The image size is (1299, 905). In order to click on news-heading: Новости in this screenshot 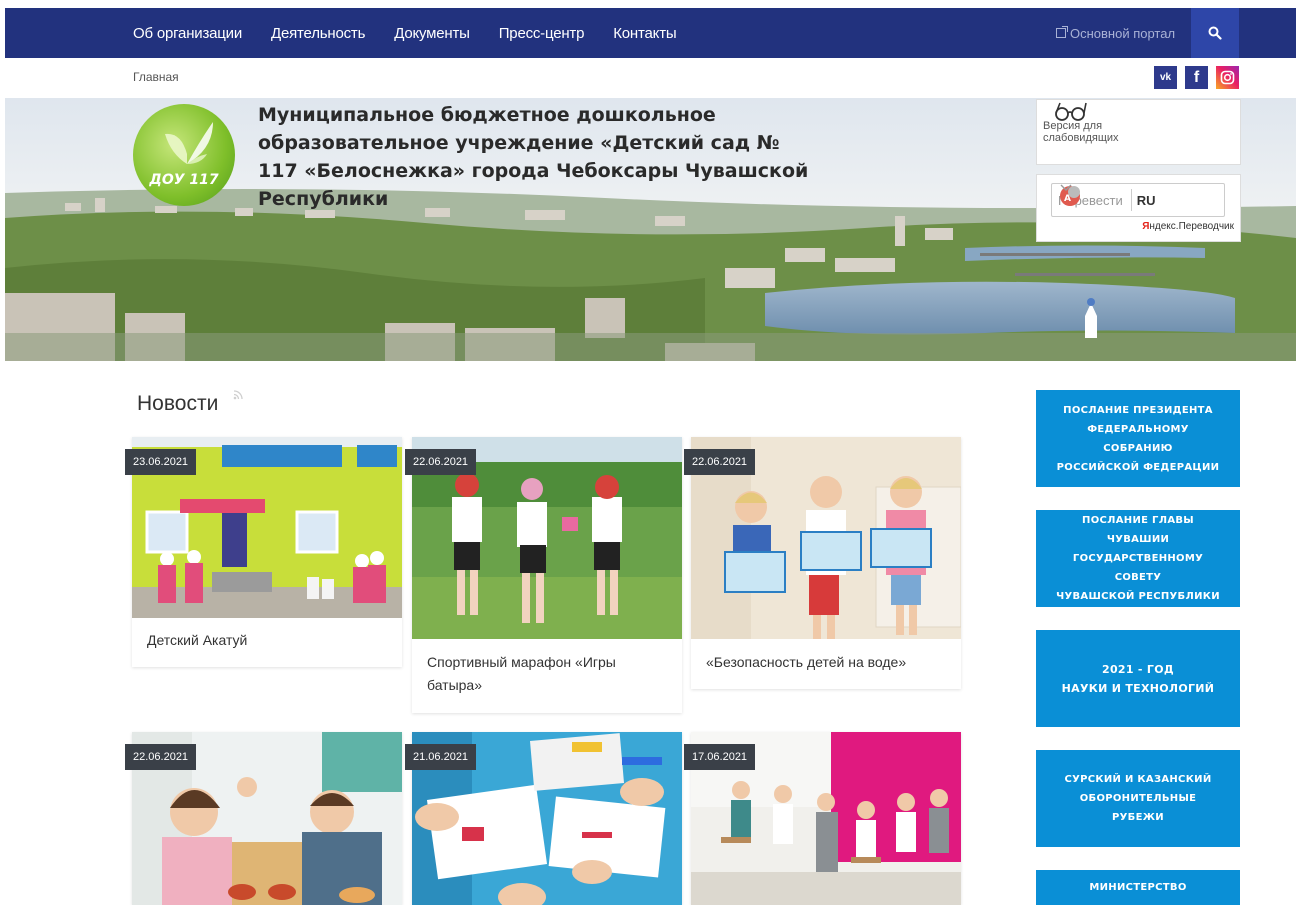, I will do `click(178, 403)`.